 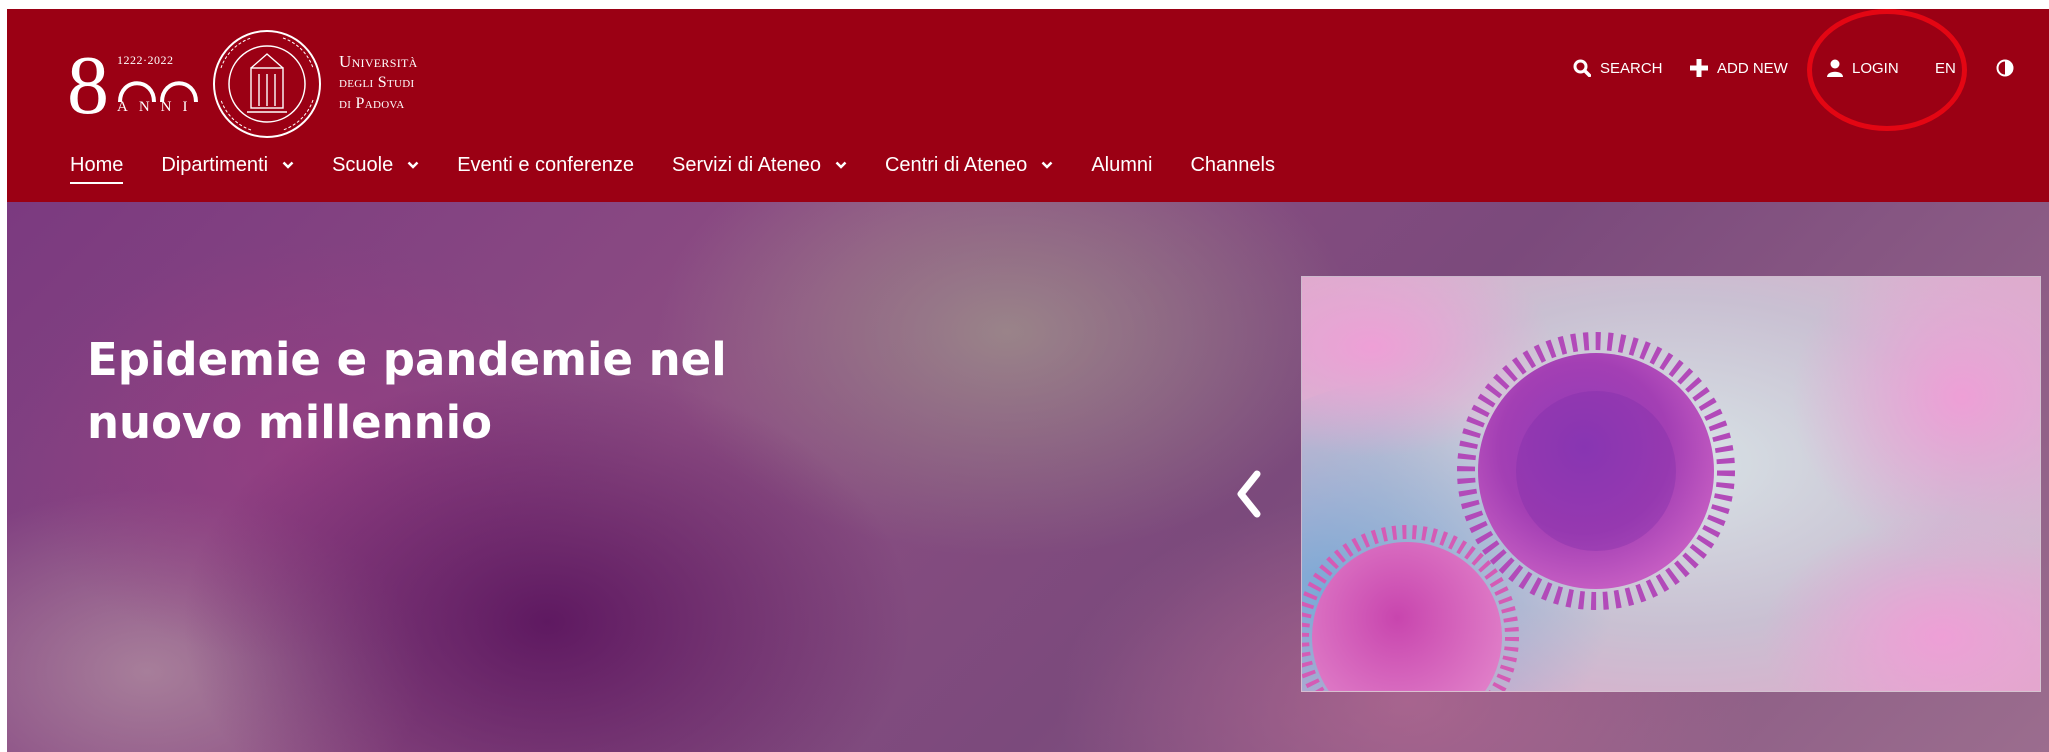 What do you see at coordinates (145, 60) in the screenshot?
I see `anniversary-years: 1222·2022` at bounding box center [145, 60].